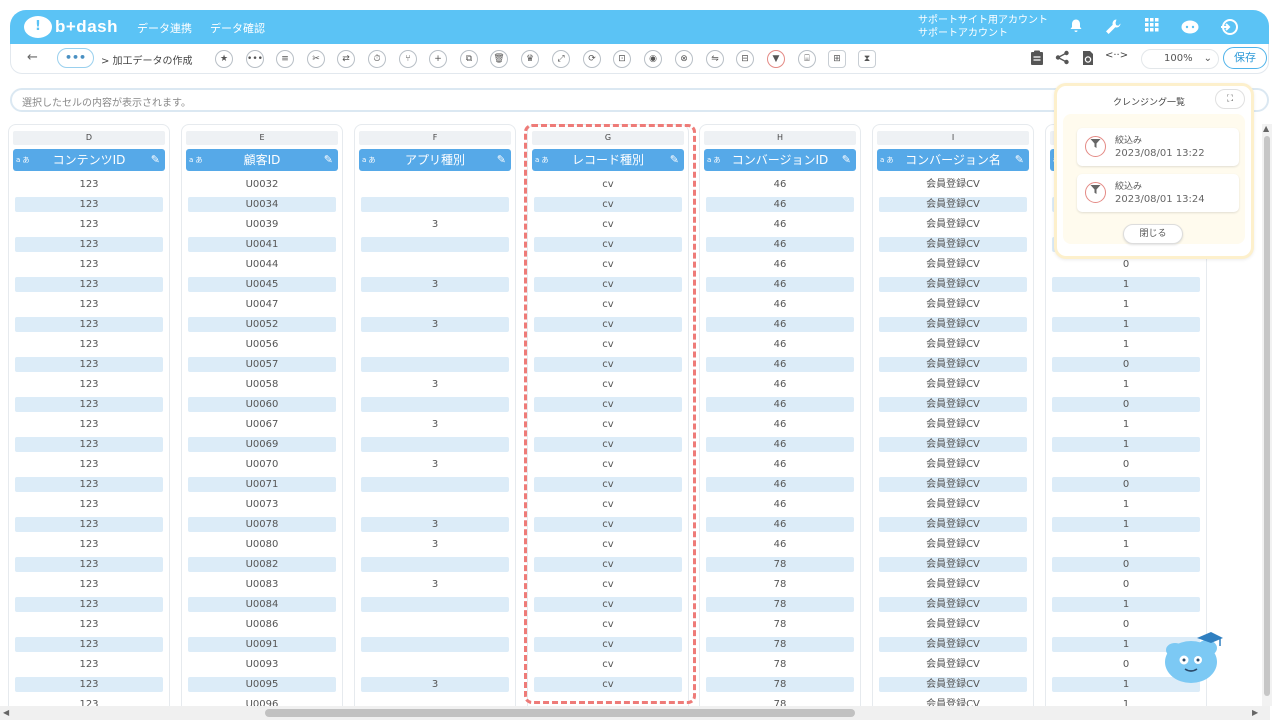 Image resolution: width=1280 pixels, height=720 pixels. What do you see at coordinates (71, 27) in the screenshot?
I see `logo: ! b+dash` at bounding box center [71, 27].